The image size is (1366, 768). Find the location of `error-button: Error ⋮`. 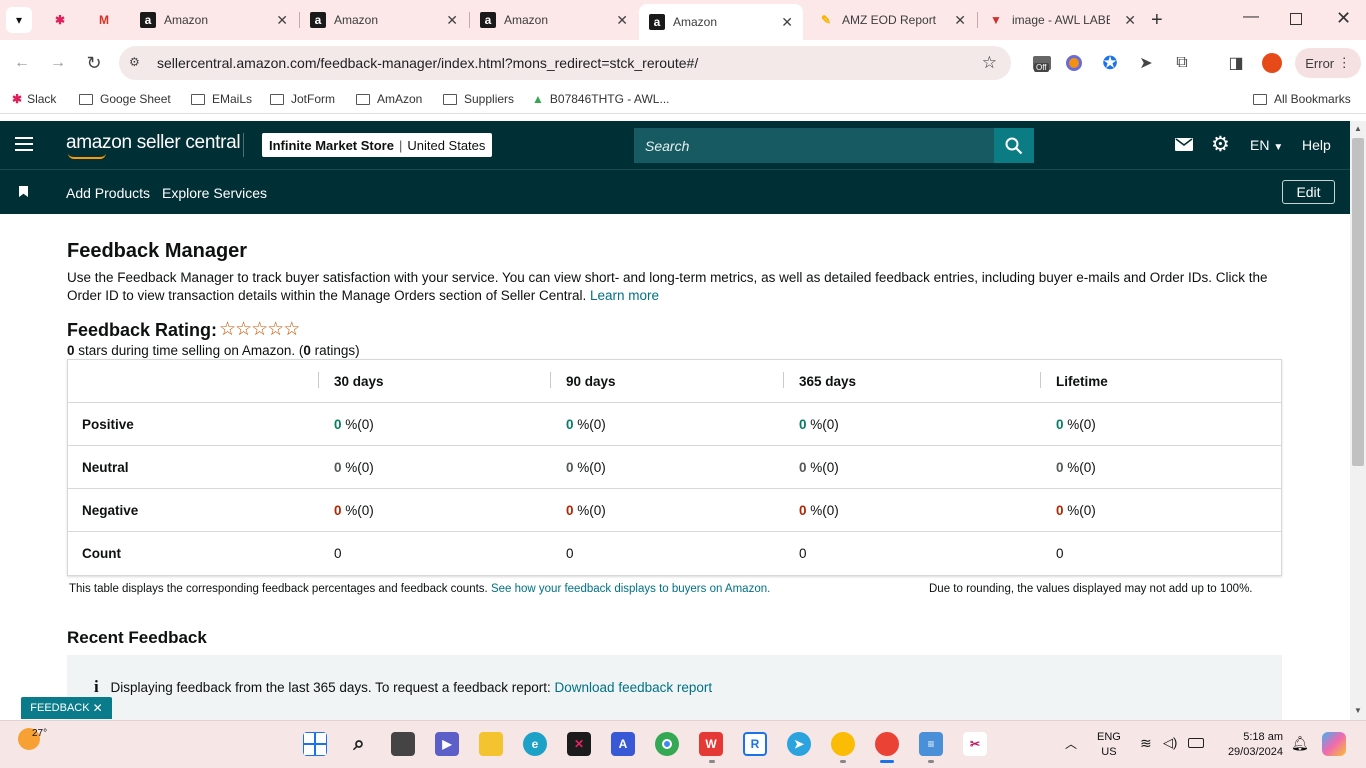

error-button: Error ⋮ is located at coordinates (1328, 63).